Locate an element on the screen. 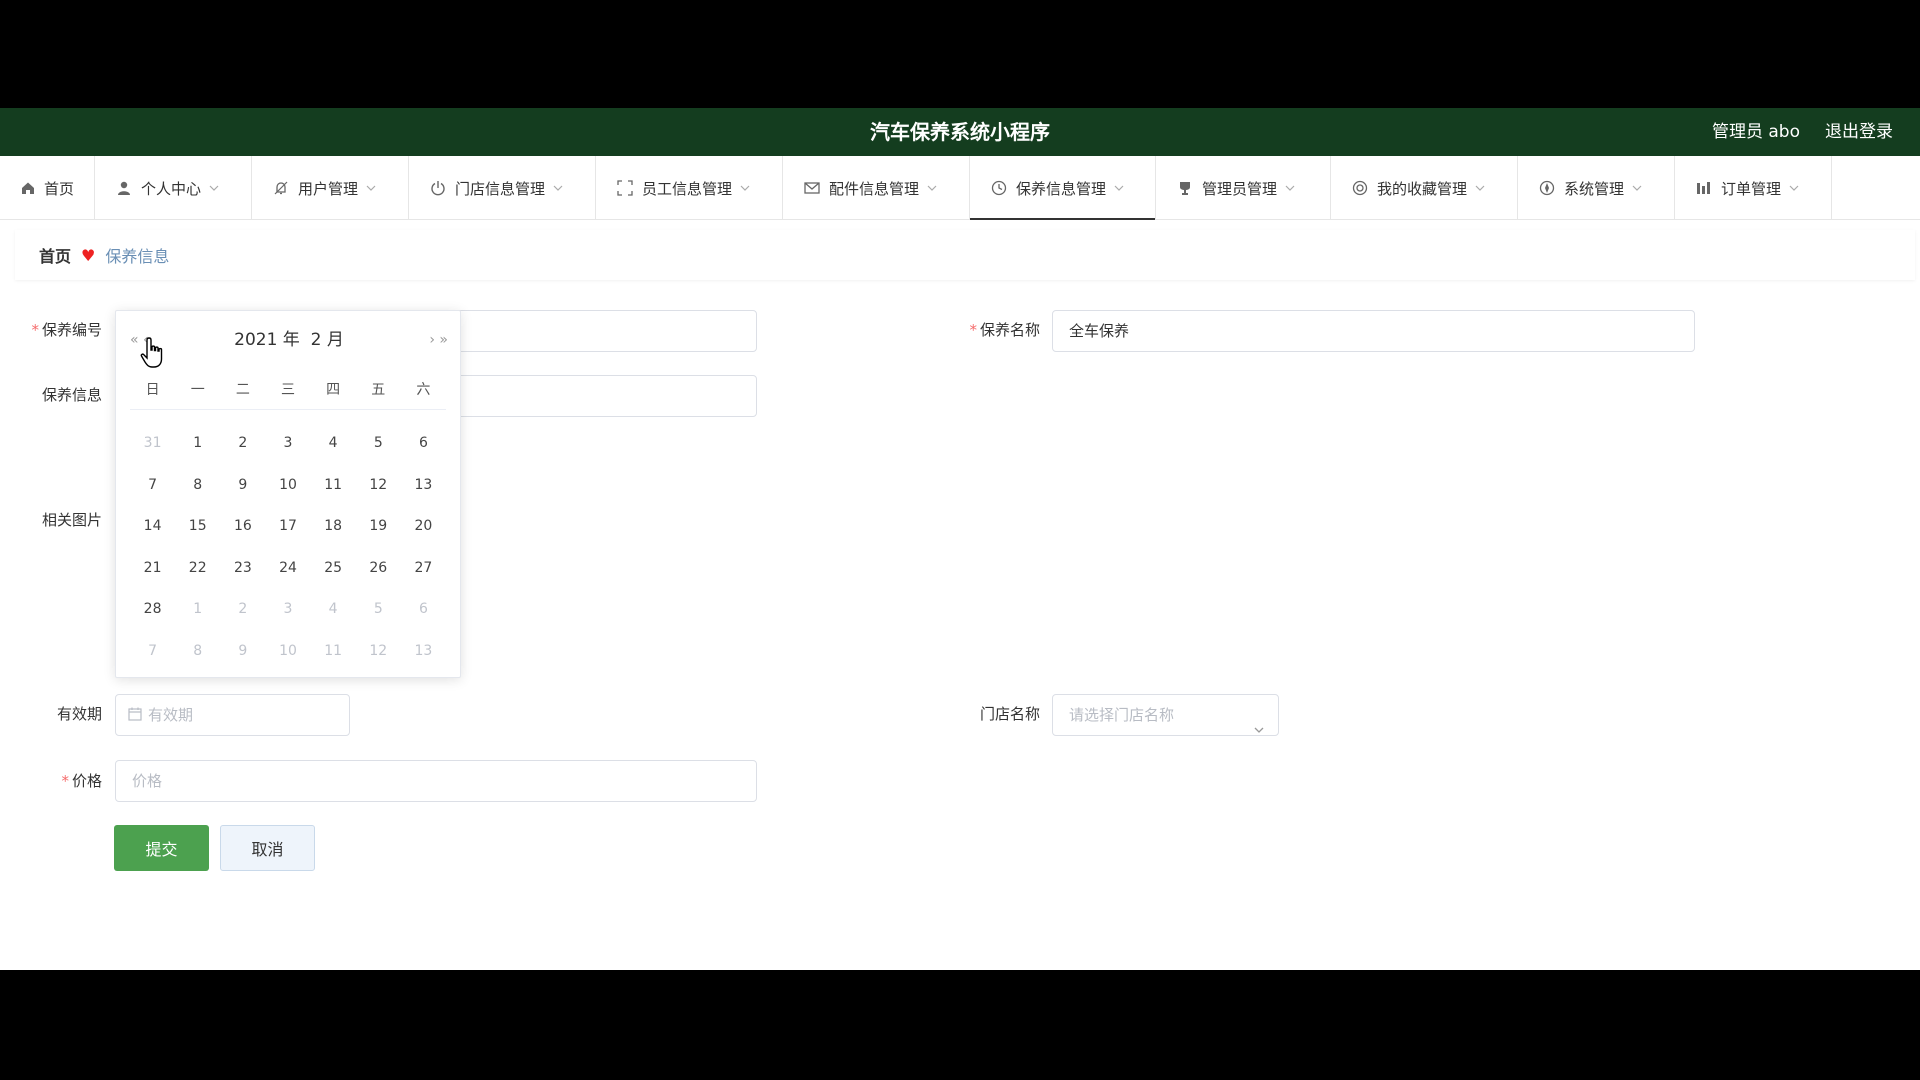  nav-item-4: 员工信息管理 is located at coordinates (689, 188).